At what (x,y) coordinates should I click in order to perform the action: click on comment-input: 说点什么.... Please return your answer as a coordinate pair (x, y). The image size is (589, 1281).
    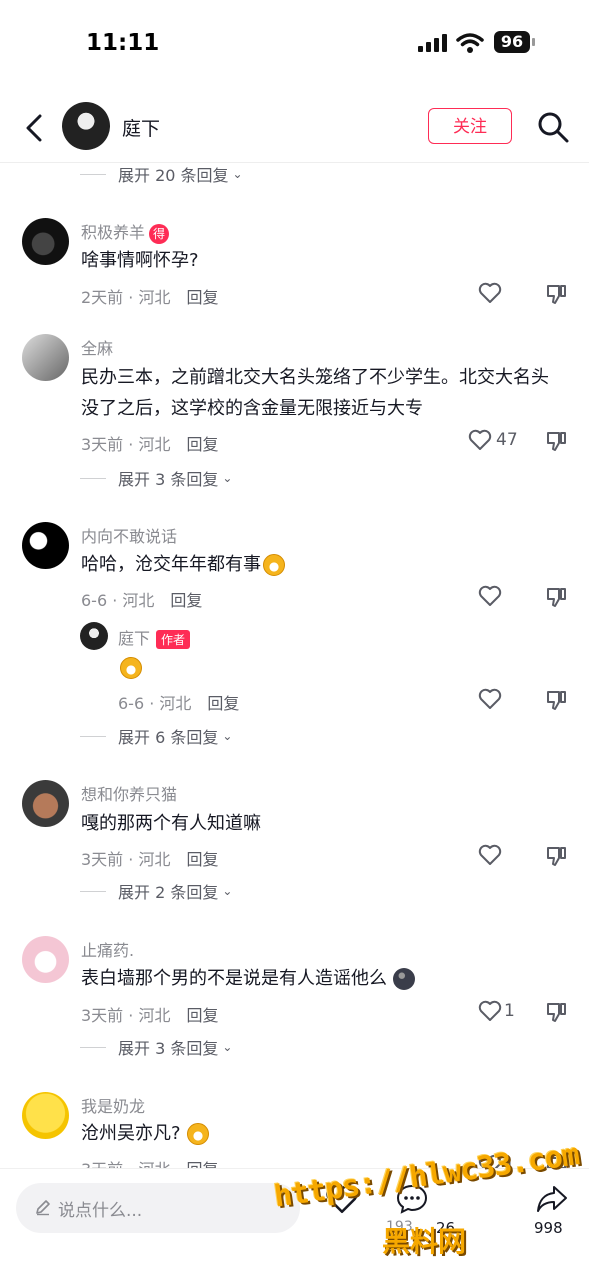
    Looking at the image, I should click on (158, 1208).